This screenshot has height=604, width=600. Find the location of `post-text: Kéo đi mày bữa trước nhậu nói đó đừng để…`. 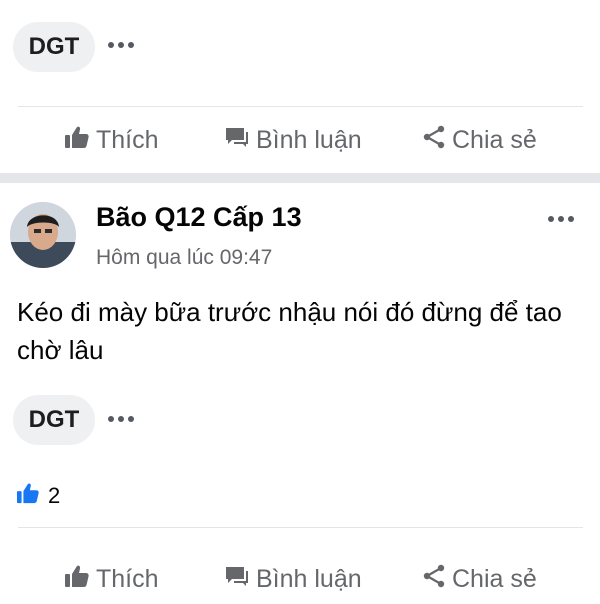

post-text: Kéo đi mày bữa trước nhậu nói đó đừng để… is located at coordinates (289, 331).